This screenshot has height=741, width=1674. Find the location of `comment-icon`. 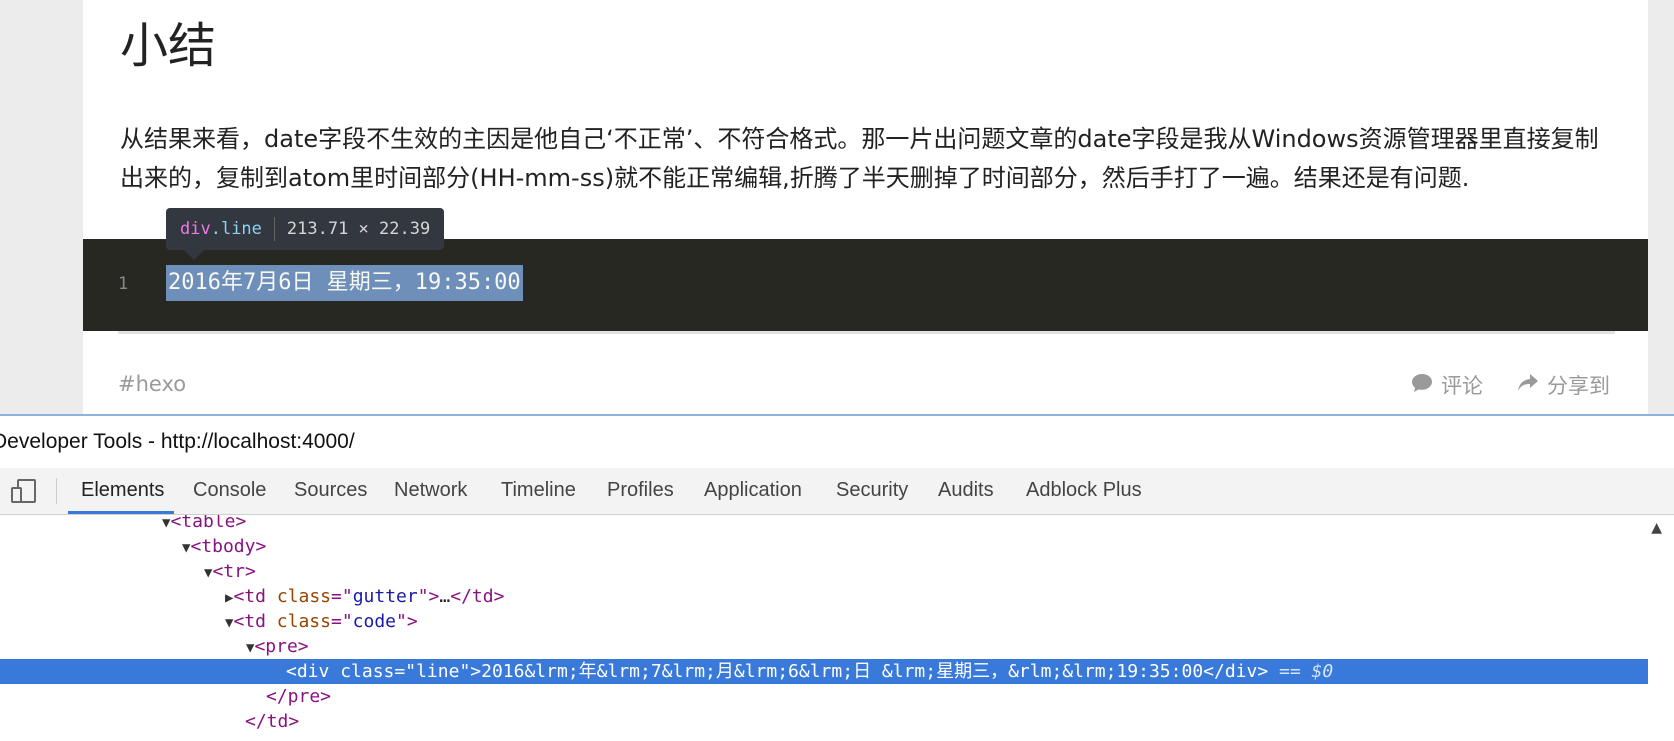

comment-icon is located at coordinates (1422, 385).